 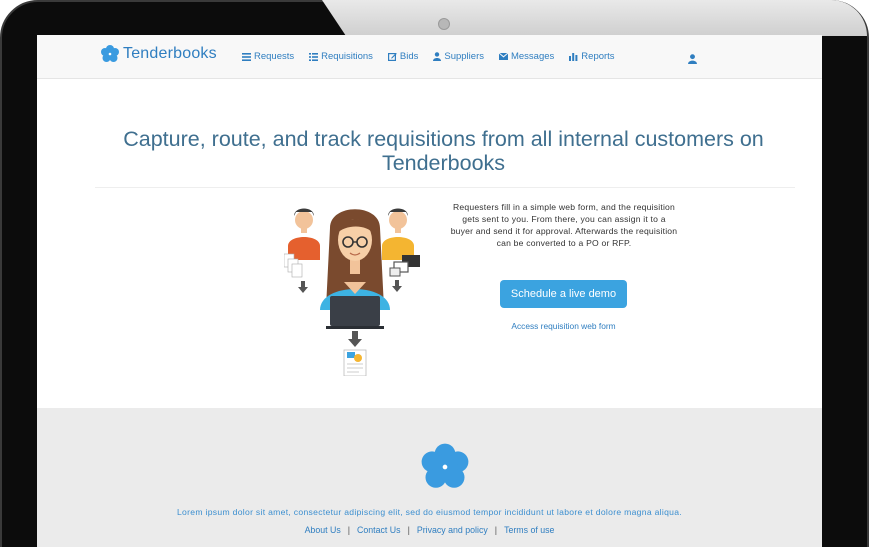 What do you see at coordinates (464, 56) in the screenshot?
I see `nav-label: Suppliers` at bounding box center [464, 56].